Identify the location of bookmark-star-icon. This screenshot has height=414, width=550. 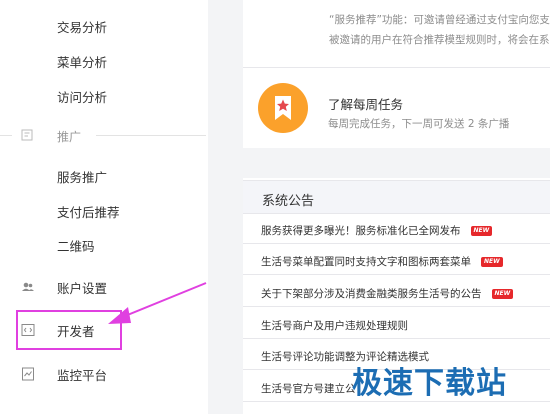
(283, 108).